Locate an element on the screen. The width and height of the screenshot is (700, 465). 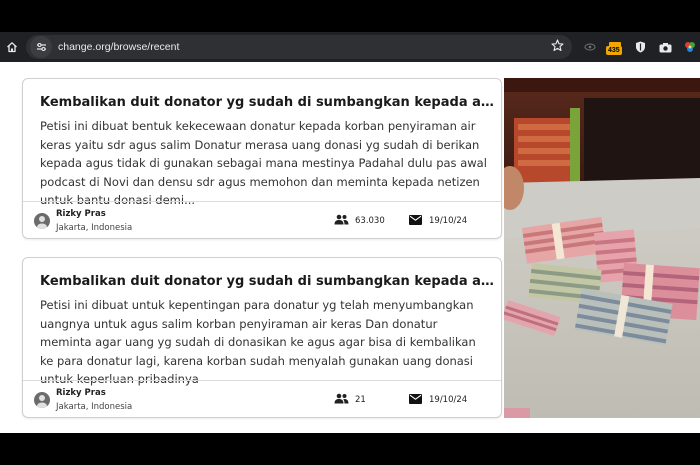
window-bottom-frame is located at coordinates (350, 449).